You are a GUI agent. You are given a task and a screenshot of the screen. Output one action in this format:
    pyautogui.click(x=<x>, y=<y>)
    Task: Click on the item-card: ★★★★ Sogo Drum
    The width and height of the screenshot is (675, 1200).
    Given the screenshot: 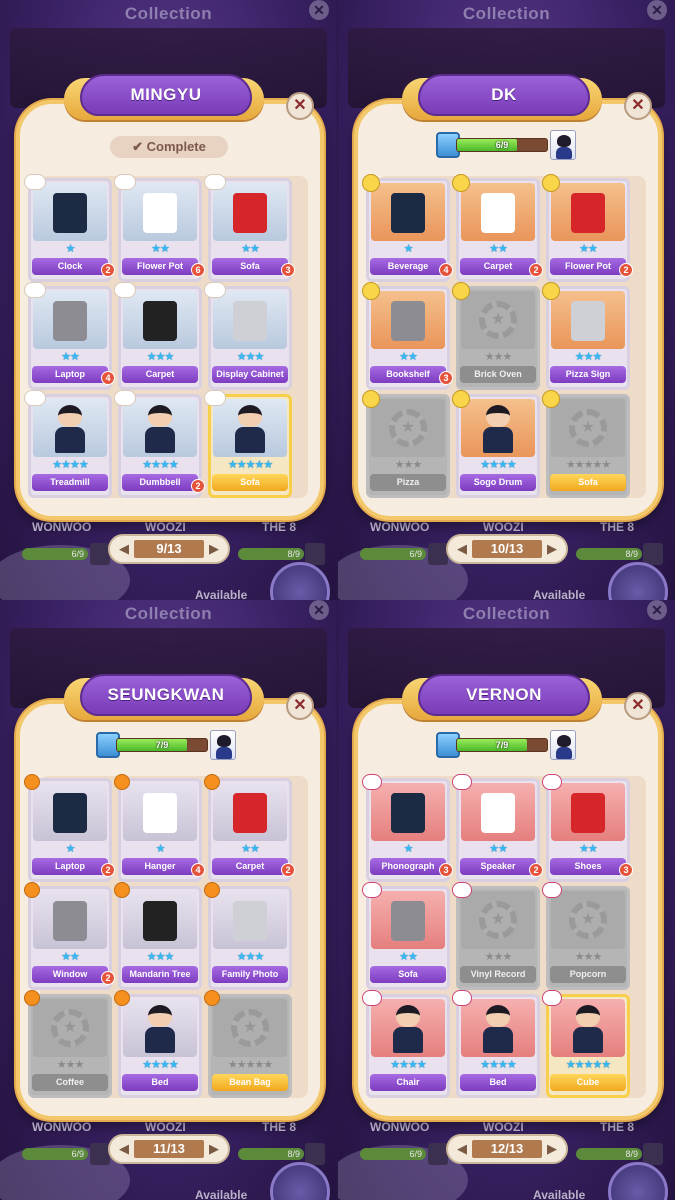 What is the action you would take?
    pyautogui.click(x=496, y=444)
    